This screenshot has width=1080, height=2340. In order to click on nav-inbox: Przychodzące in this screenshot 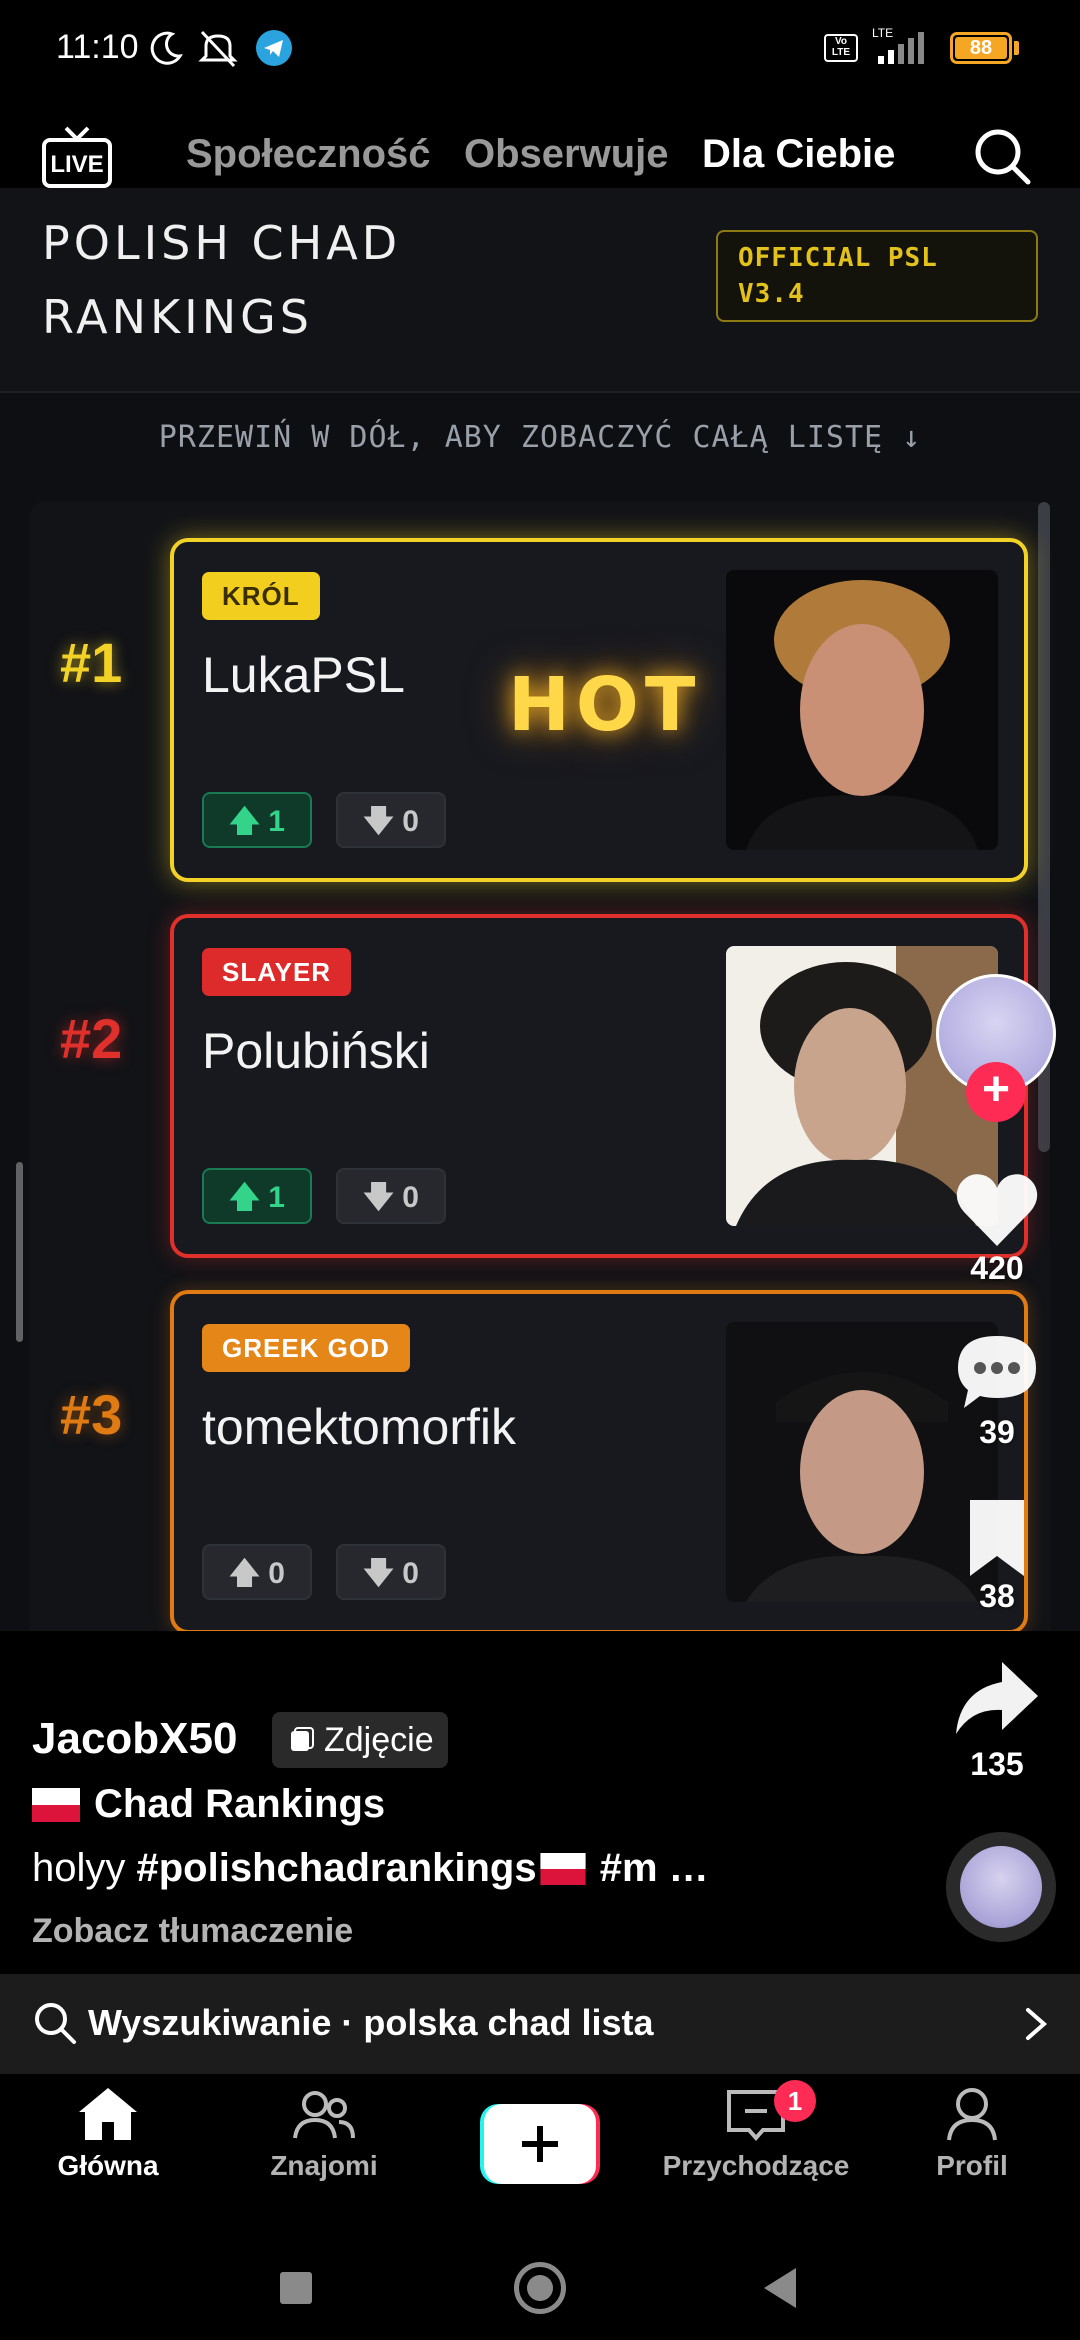, I will do `click(756, 2133)`.